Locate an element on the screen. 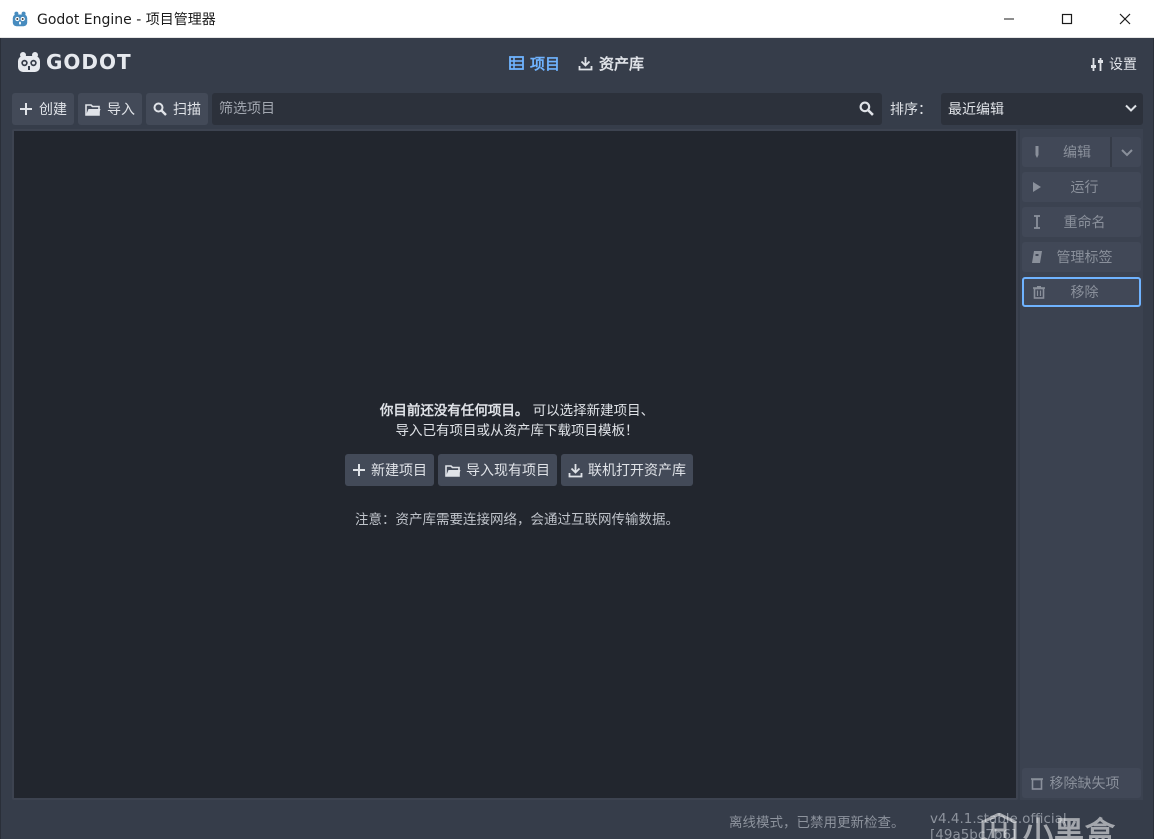  manage-tags-button: 管理标签 is located at coordinates (1081, 257).